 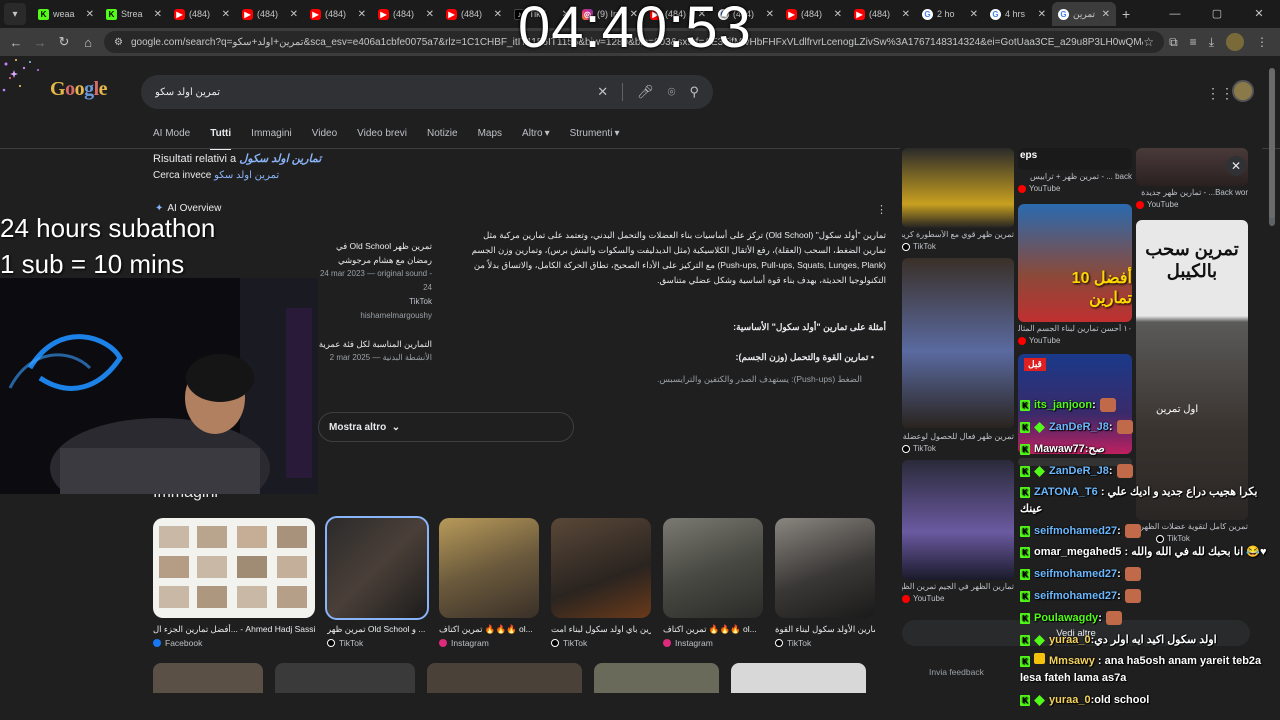 I want to click on chat-username: Mawaw77, so click(x=1059, y=449).